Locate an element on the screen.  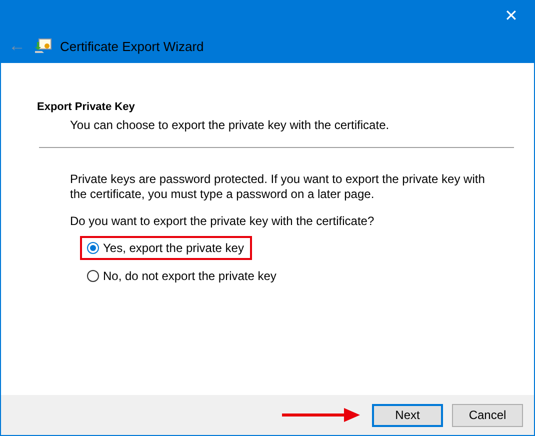
radio-option: No, do not export the private key is located at coordinates (182, 276).